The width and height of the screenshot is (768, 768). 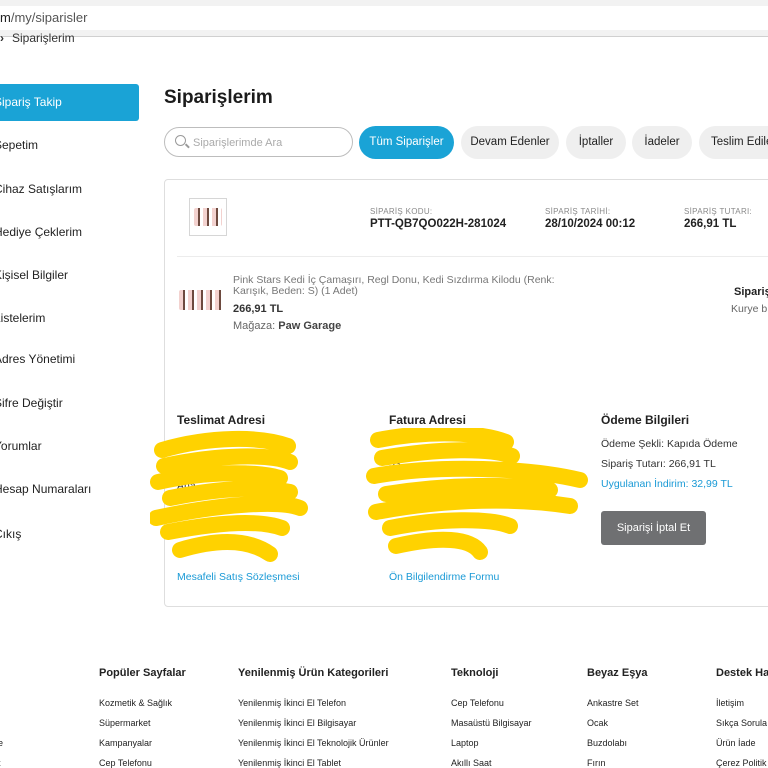 What do you see at coordinates (510, 142) in the screenshot?
I see `tab-in-progress: Devam Edenler` at bounding box center [510, 142].